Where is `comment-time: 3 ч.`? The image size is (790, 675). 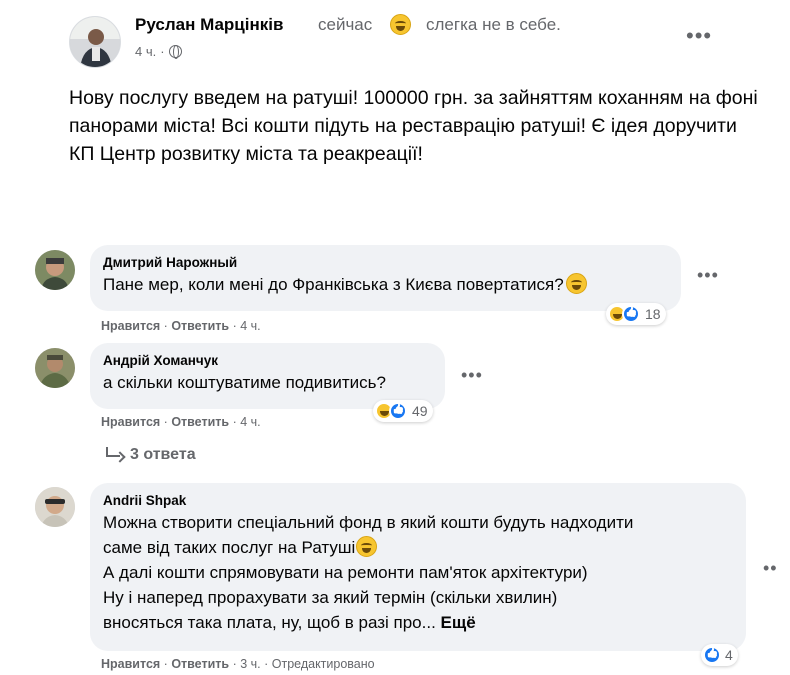 comment-time: 3 ч. is located at coordinates (250, 664).